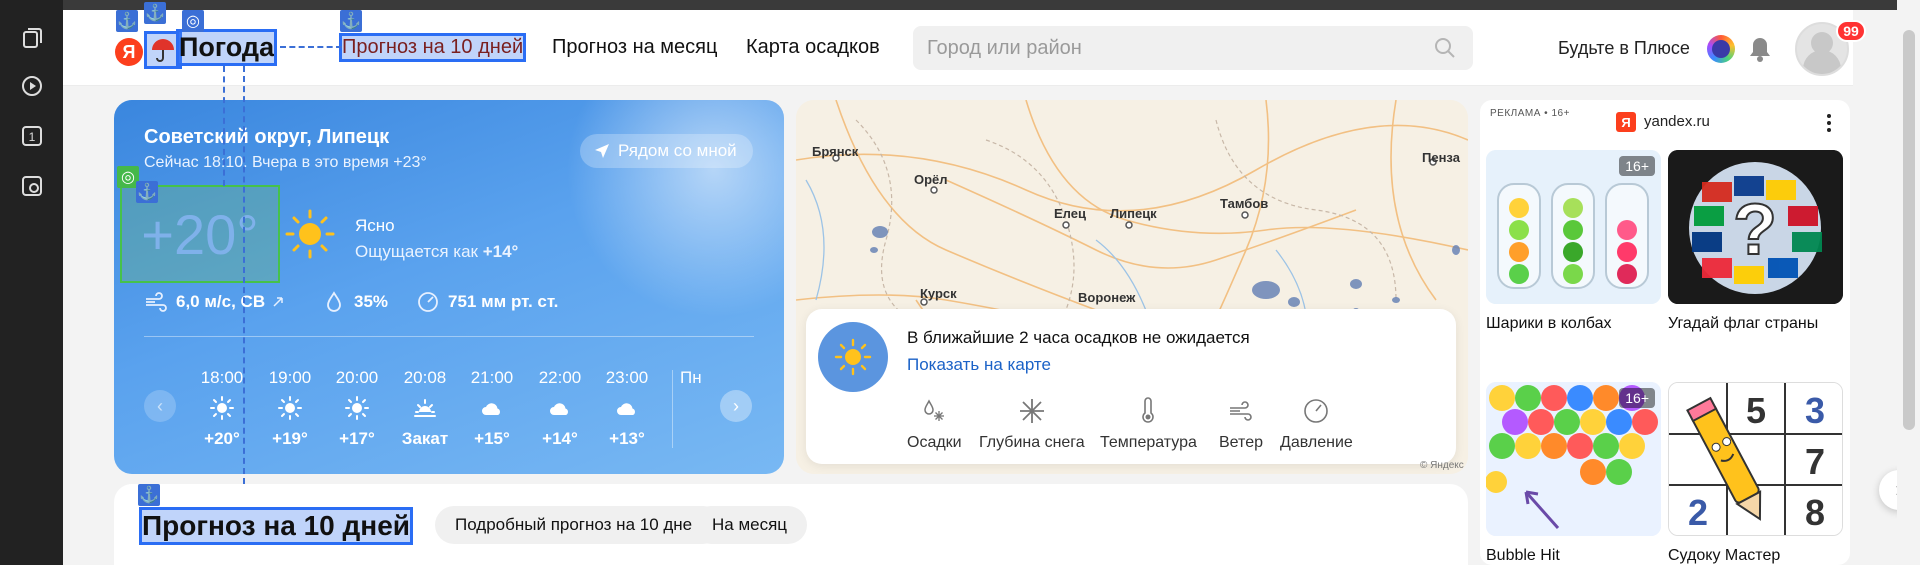 The width and height of the screenshot is (1920, 565). I want to click on layer-pressure: Давление, so click(1316, 424).